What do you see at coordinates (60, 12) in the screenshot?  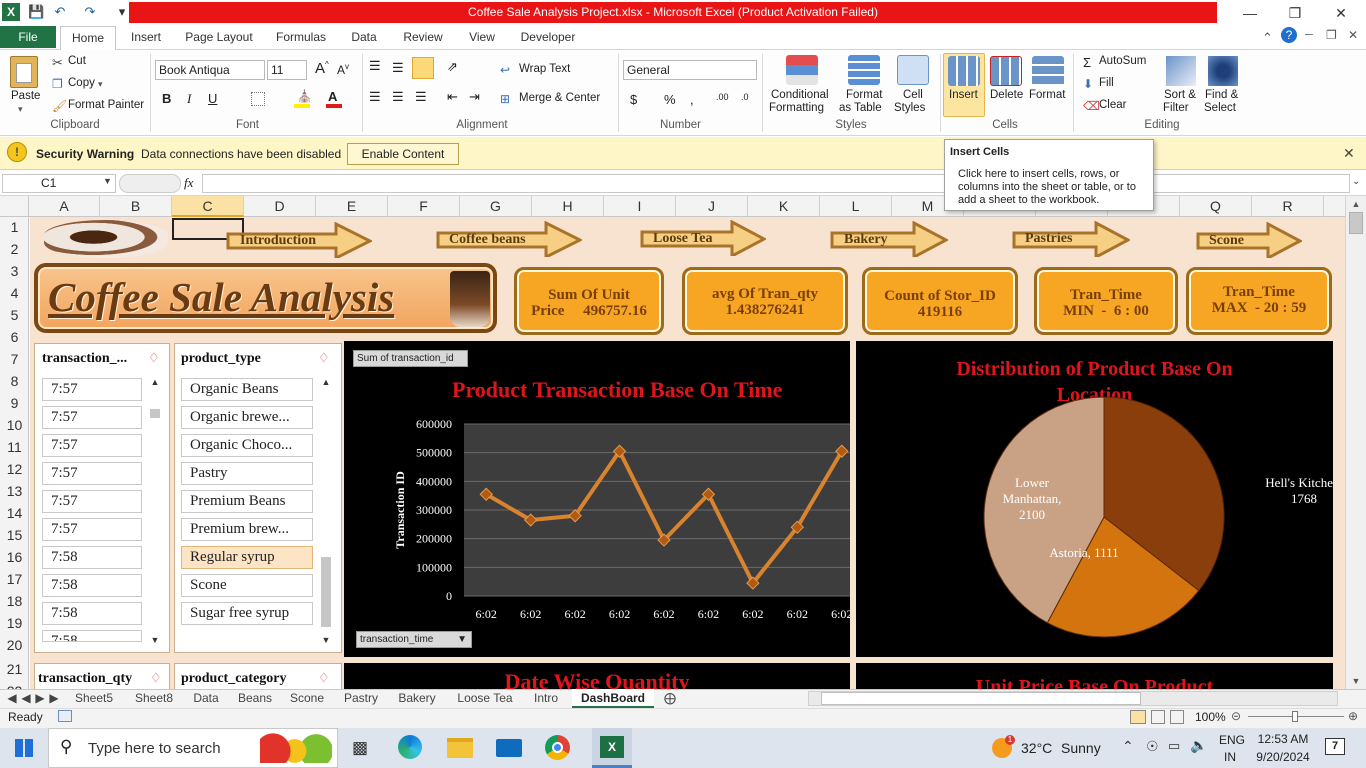 I see `undo-icon: ↶` at bounding box center [60, 12].